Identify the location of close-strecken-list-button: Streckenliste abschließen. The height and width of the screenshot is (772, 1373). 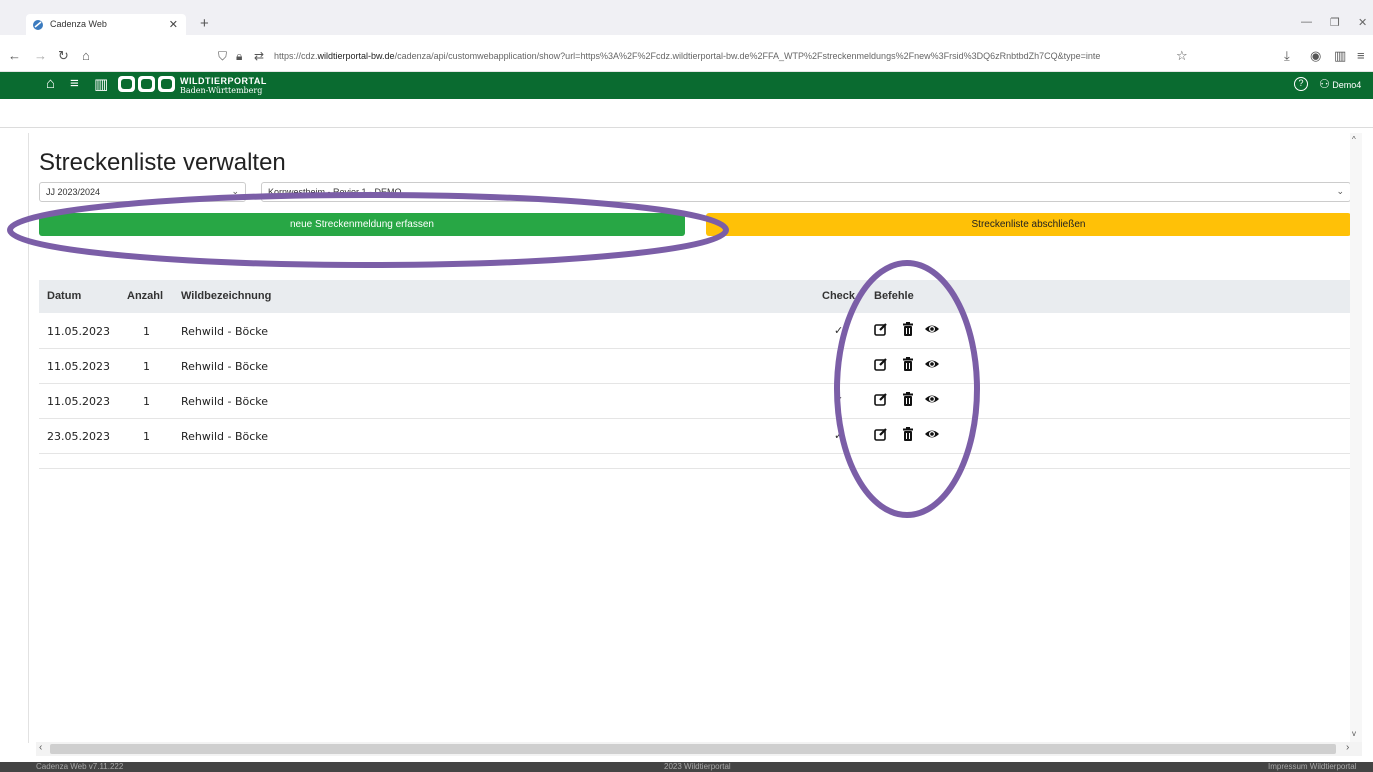
(1028, 224).